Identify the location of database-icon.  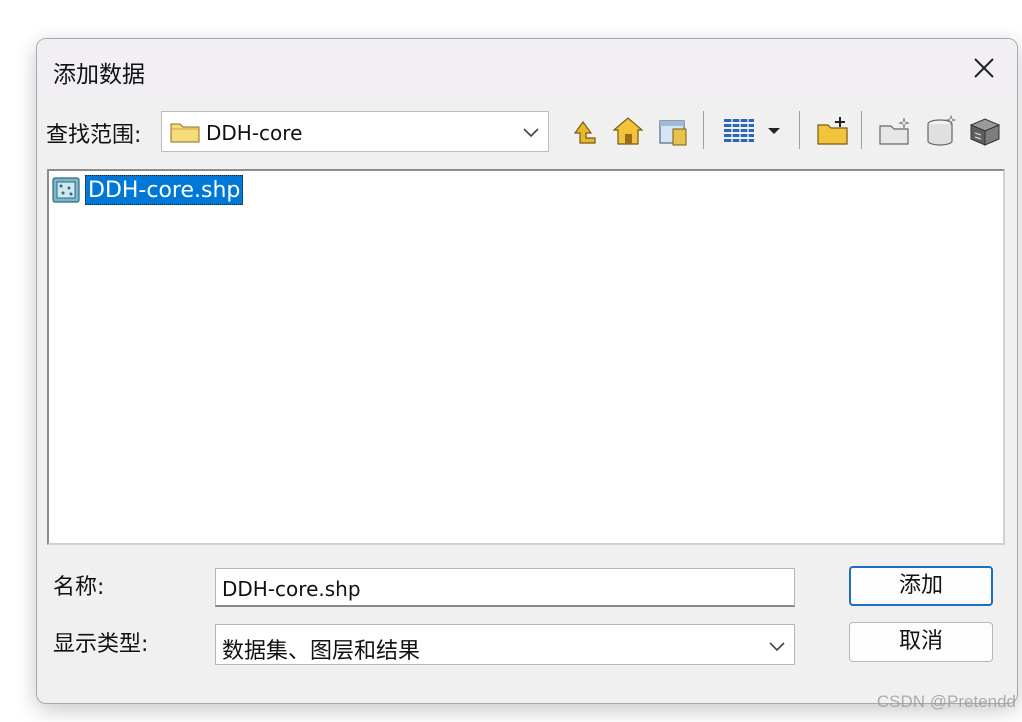
(941, 131).